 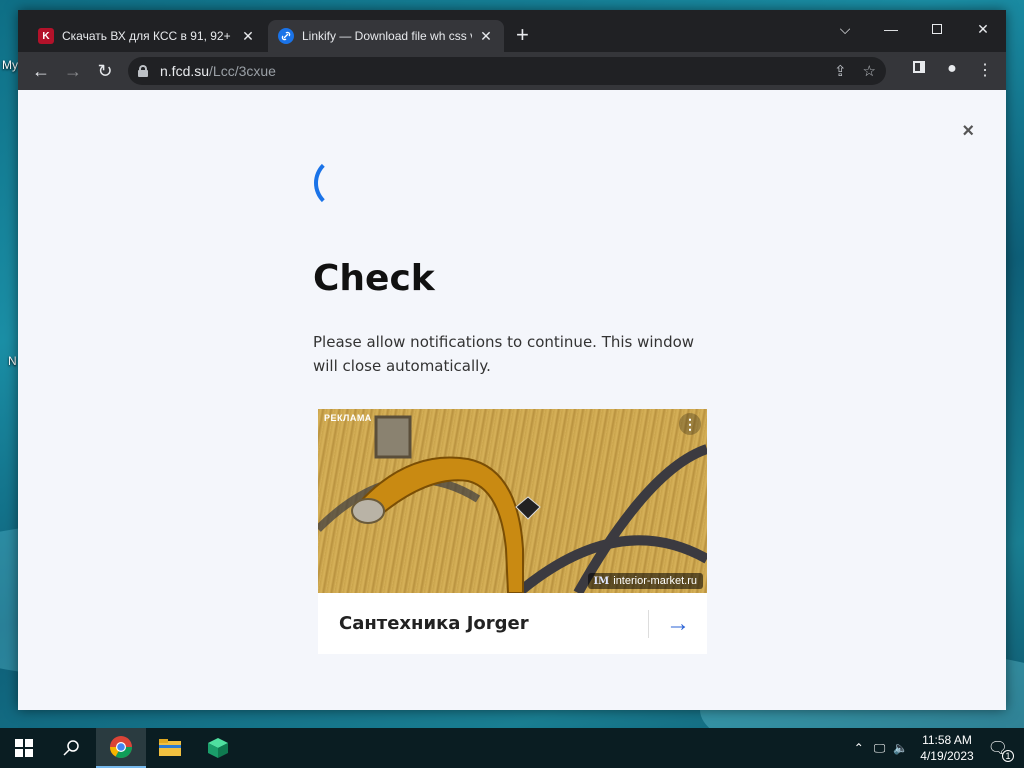 I want to click on bookmark-star-icon: ☆, so click(x=869, y=71).